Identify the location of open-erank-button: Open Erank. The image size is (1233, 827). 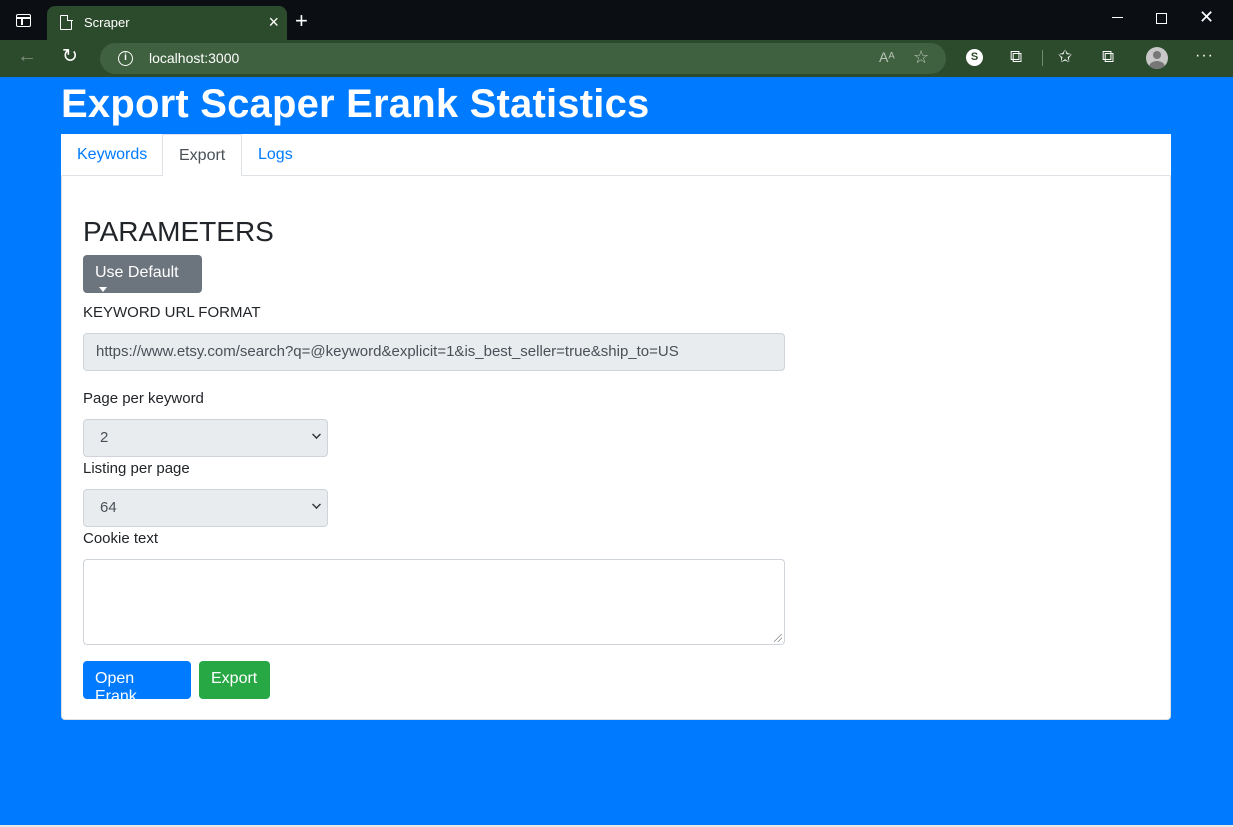
(137, 683).